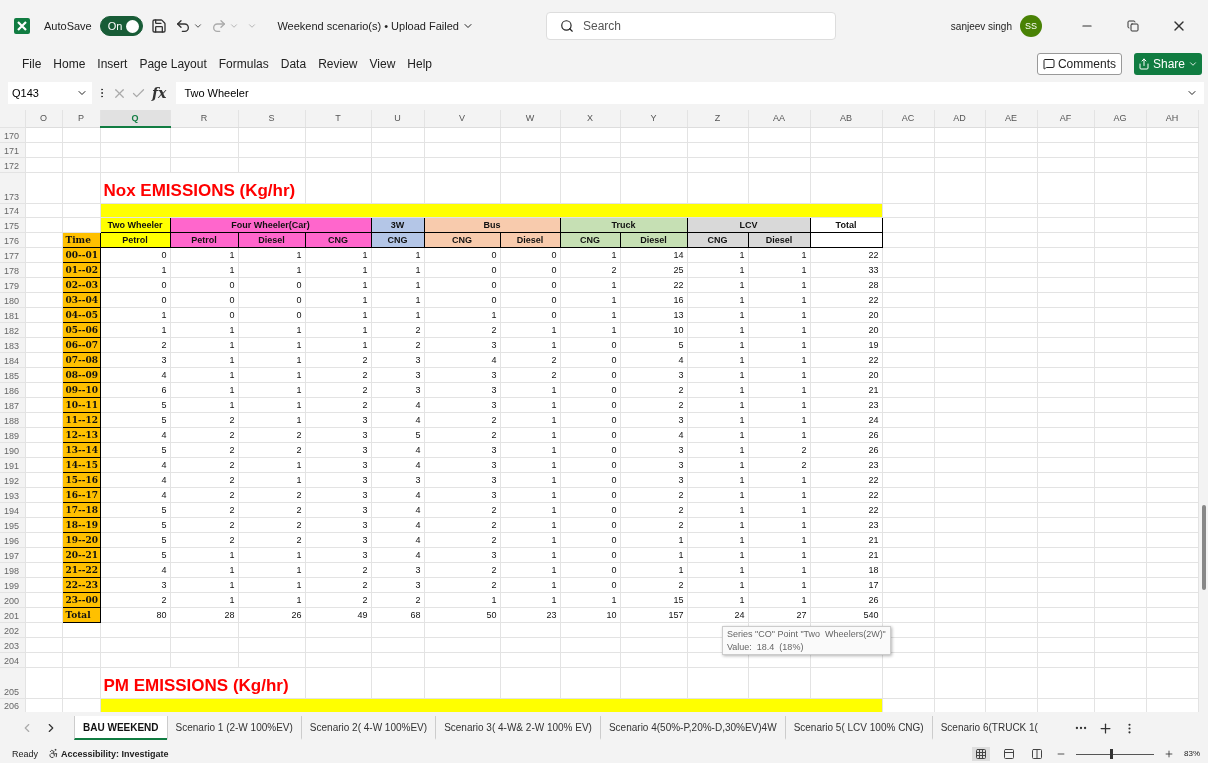 This screenshot has width=1208, height=763. Describe the element at coordinates (1115, 753) in the screenshot. I see `zoom-slider` at that location.